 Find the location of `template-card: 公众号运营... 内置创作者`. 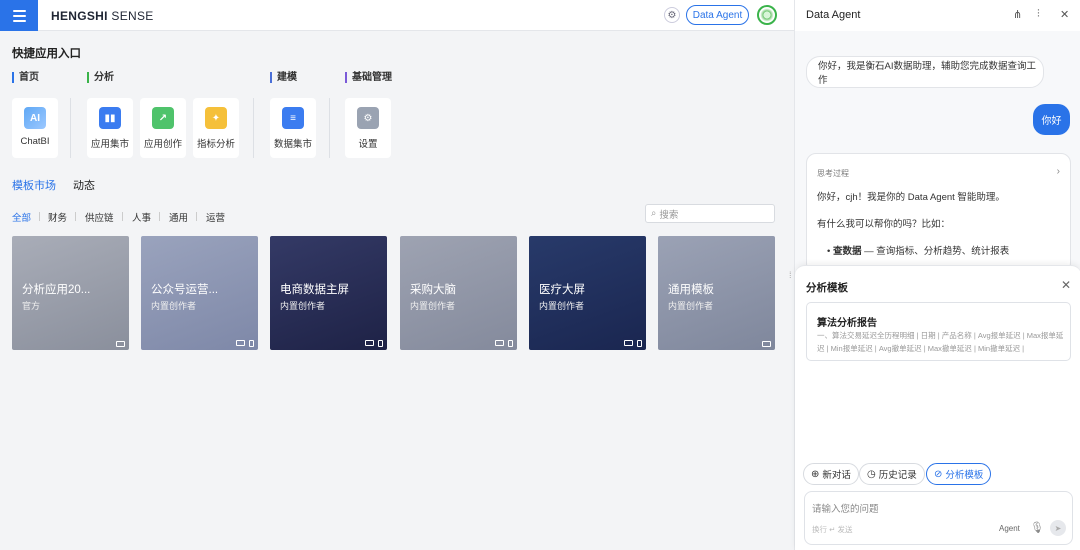

template-card: 公众号运营... 内置创作者 is located at coordinates (199, 293).